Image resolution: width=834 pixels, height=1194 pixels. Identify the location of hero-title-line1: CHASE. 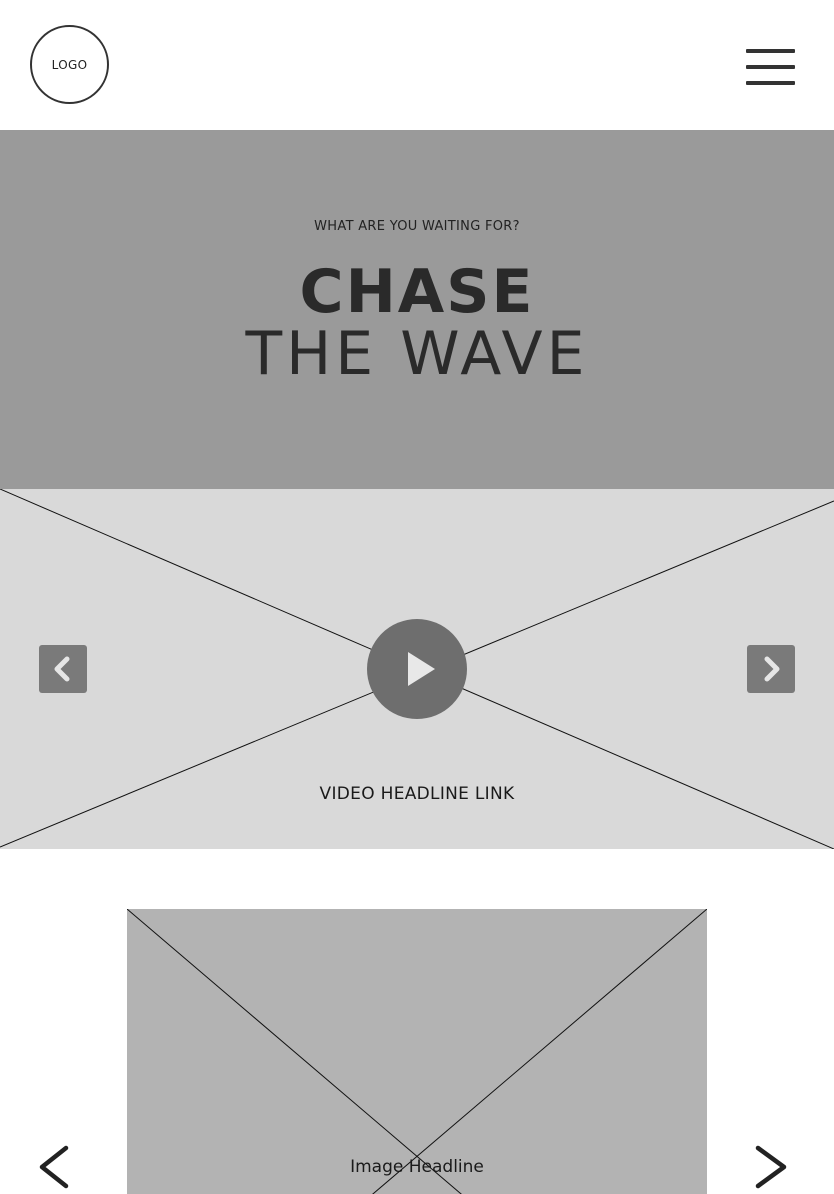
(417, 292).